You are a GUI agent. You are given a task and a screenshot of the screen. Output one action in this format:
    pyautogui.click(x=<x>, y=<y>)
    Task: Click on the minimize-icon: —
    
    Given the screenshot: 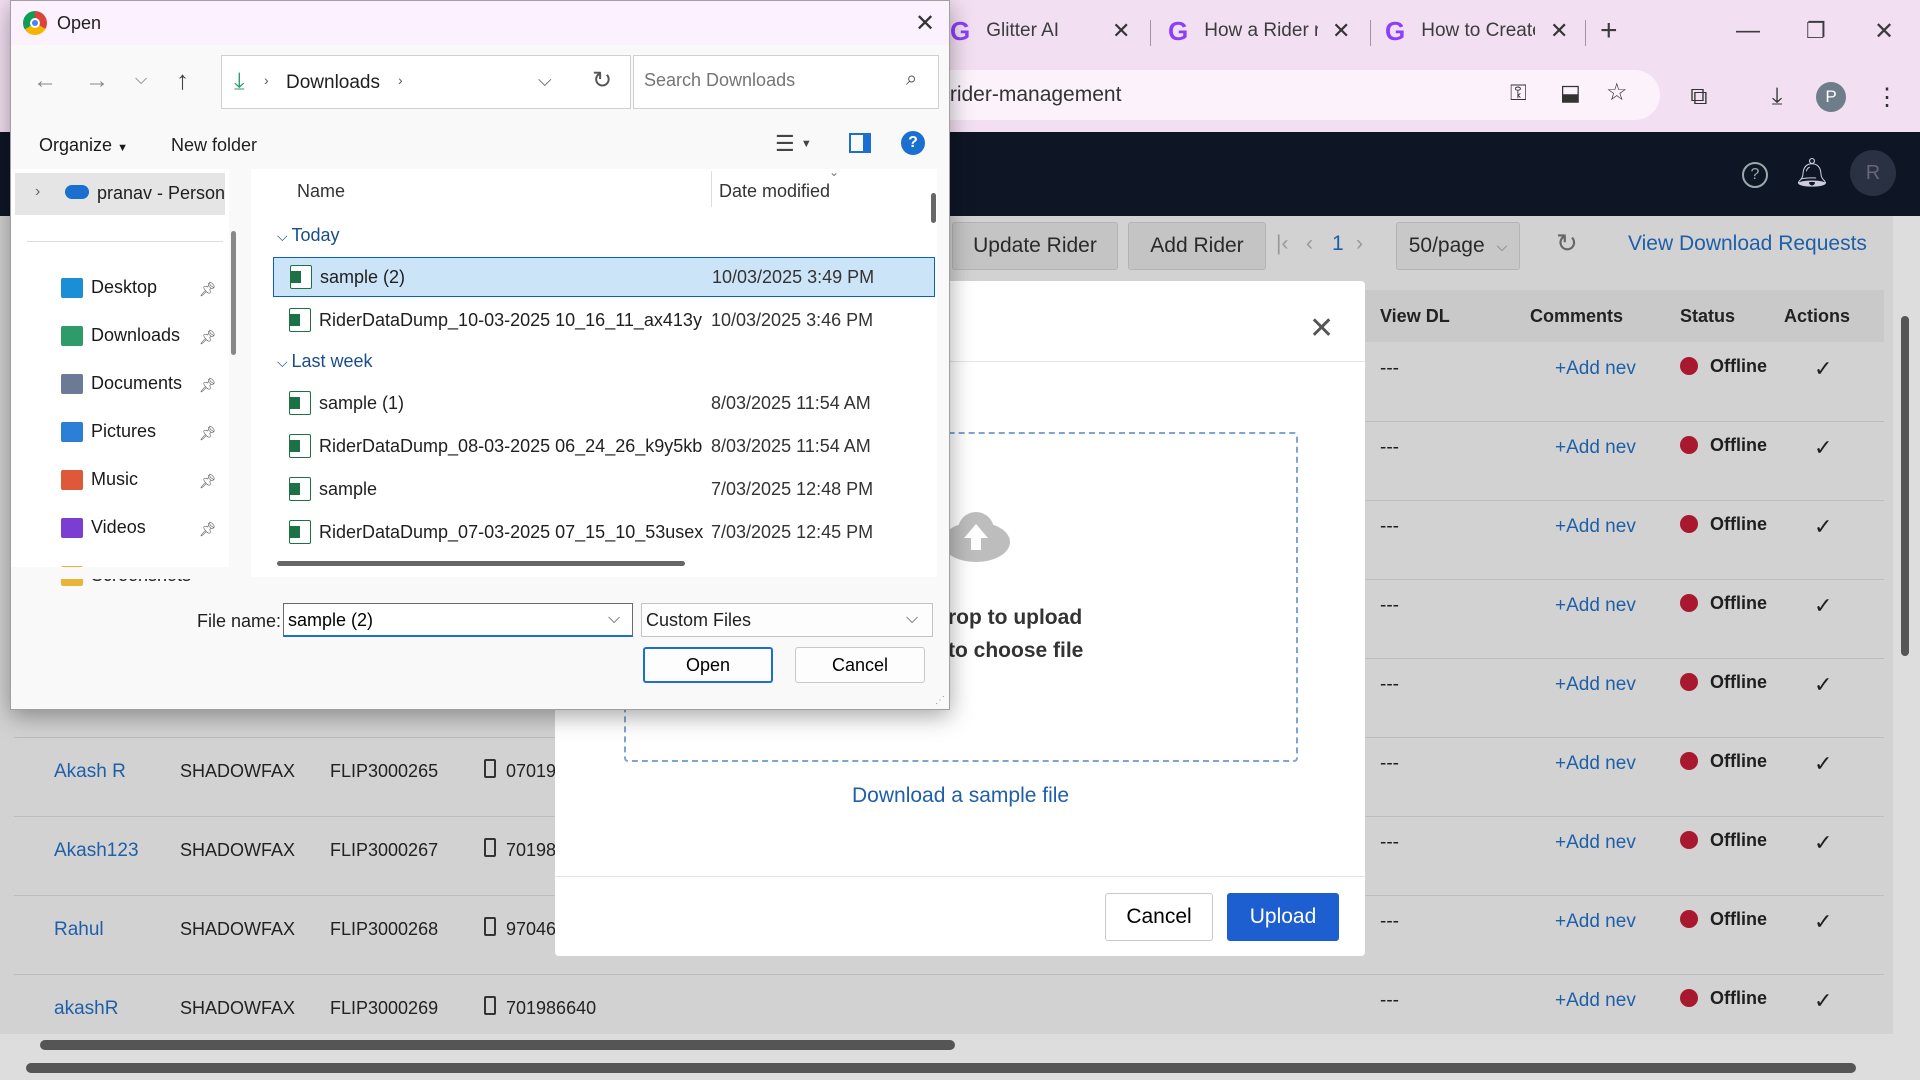 What is the action you would take?
    pyautogui.click(x=1748, y=31)
    